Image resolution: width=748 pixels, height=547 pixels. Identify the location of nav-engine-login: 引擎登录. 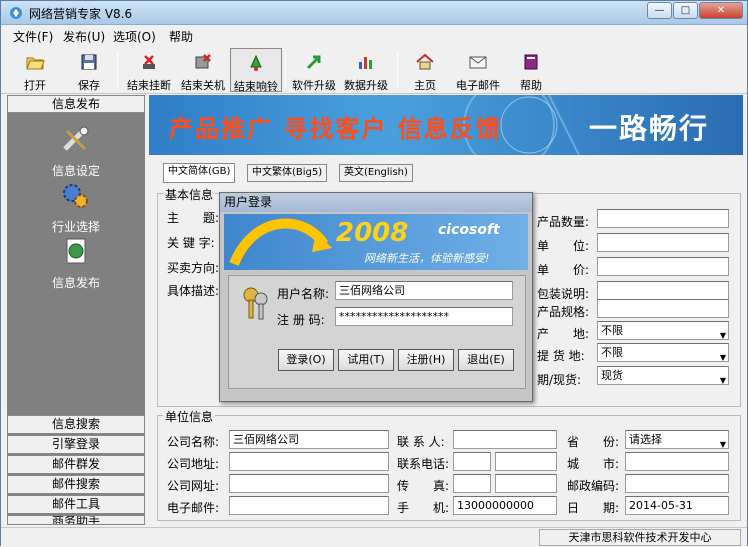
(76, 444).